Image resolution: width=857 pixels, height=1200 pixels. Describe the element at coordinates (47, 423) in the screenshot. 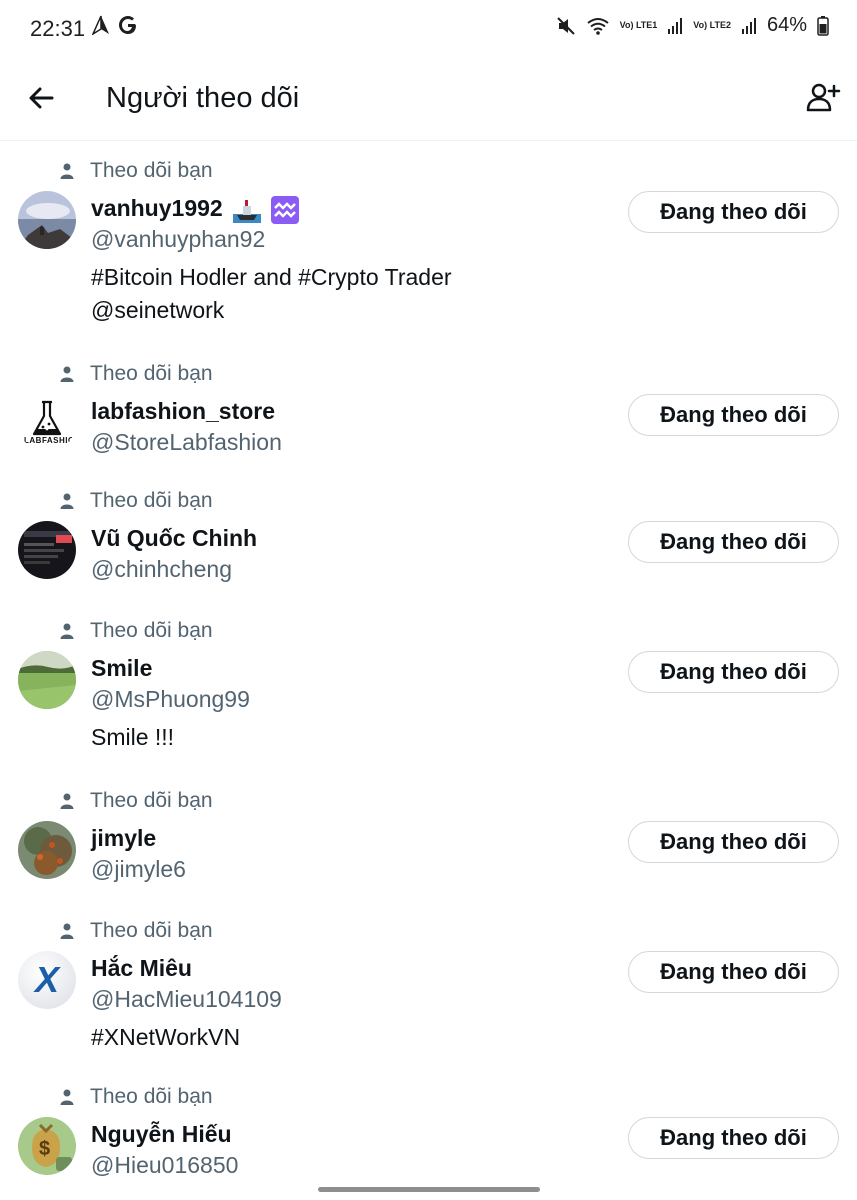

I see `avatar: LABFASHION` at that location.